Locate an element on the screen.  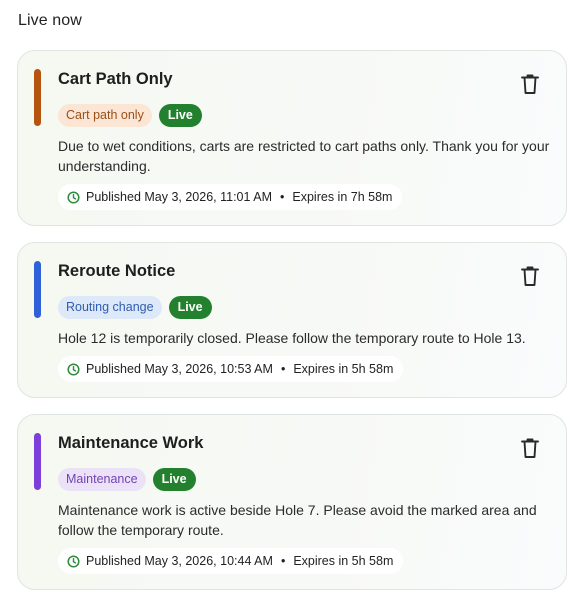
section-title: Live now is located at coordinates (50, 20).